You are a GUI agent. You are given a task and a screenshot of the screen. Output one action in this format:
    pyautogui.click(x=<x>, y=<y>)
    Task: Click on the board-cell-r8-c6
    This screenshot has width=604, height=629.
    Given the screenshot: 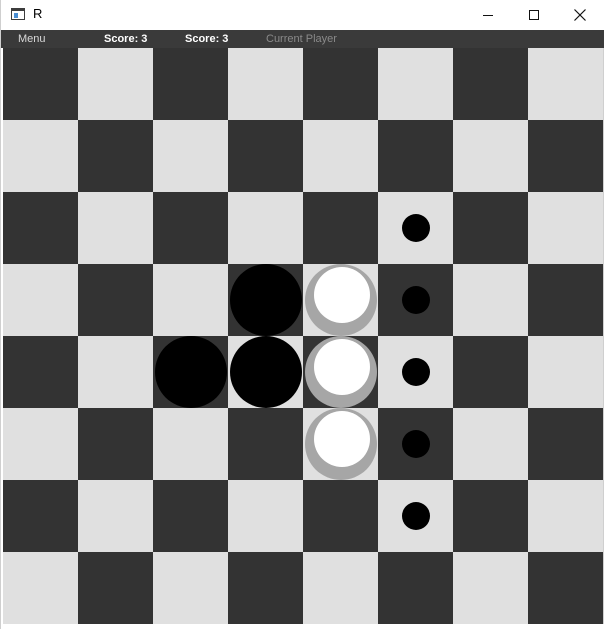 What is the action you would take?
    pyautogui.click(x=415, y=588)
    